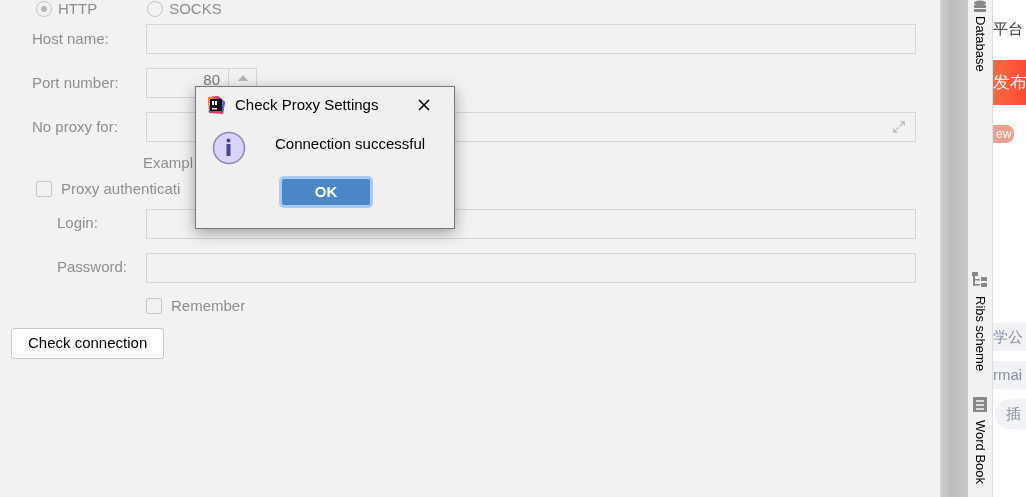 The width and height of the screenshot is (1026, 497). I want to click on tool-window-tab: Word Book, so click(980, 451).